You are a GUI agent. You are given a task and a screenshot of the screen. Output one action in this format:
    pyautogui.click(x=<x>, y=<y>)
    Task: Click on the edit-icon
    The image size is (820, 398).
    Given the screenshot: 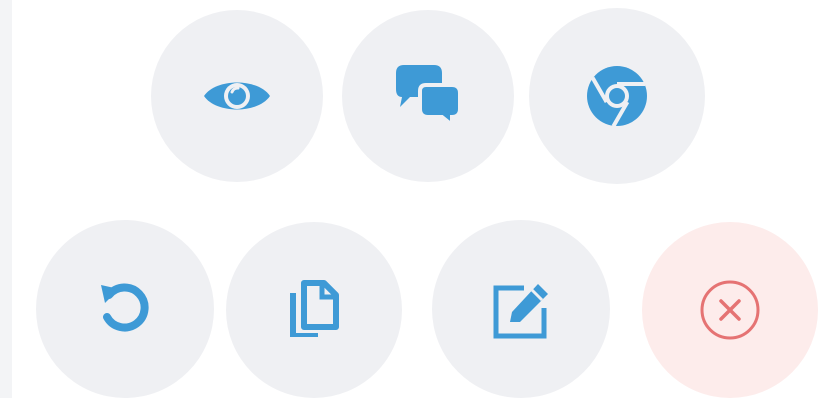 What is the action you would take?
    pyautogui.click(x=521, y=309)
    